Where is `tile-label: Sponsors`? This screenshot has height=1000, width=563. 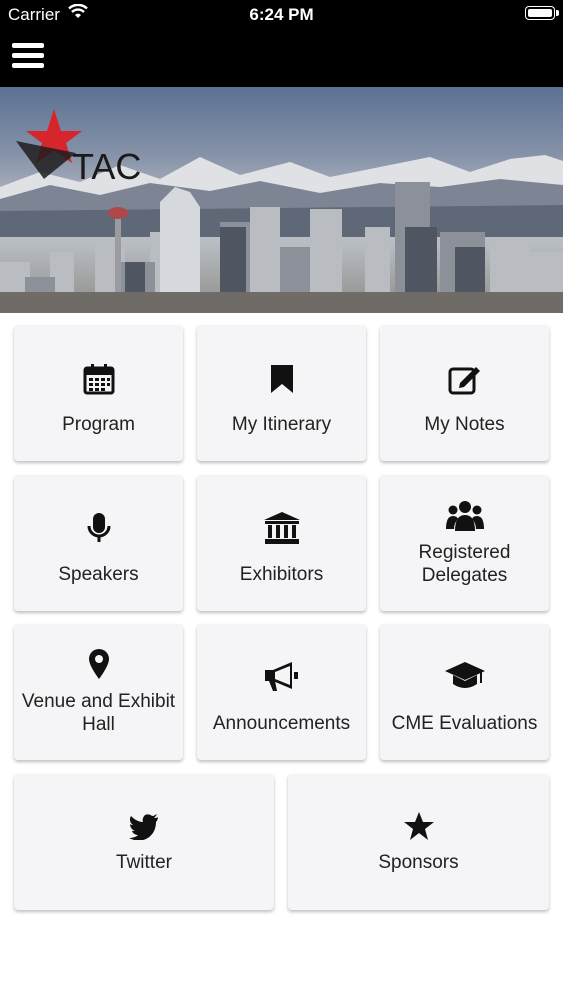
tile-label: Sponsors is located at coordinates (418, 862).